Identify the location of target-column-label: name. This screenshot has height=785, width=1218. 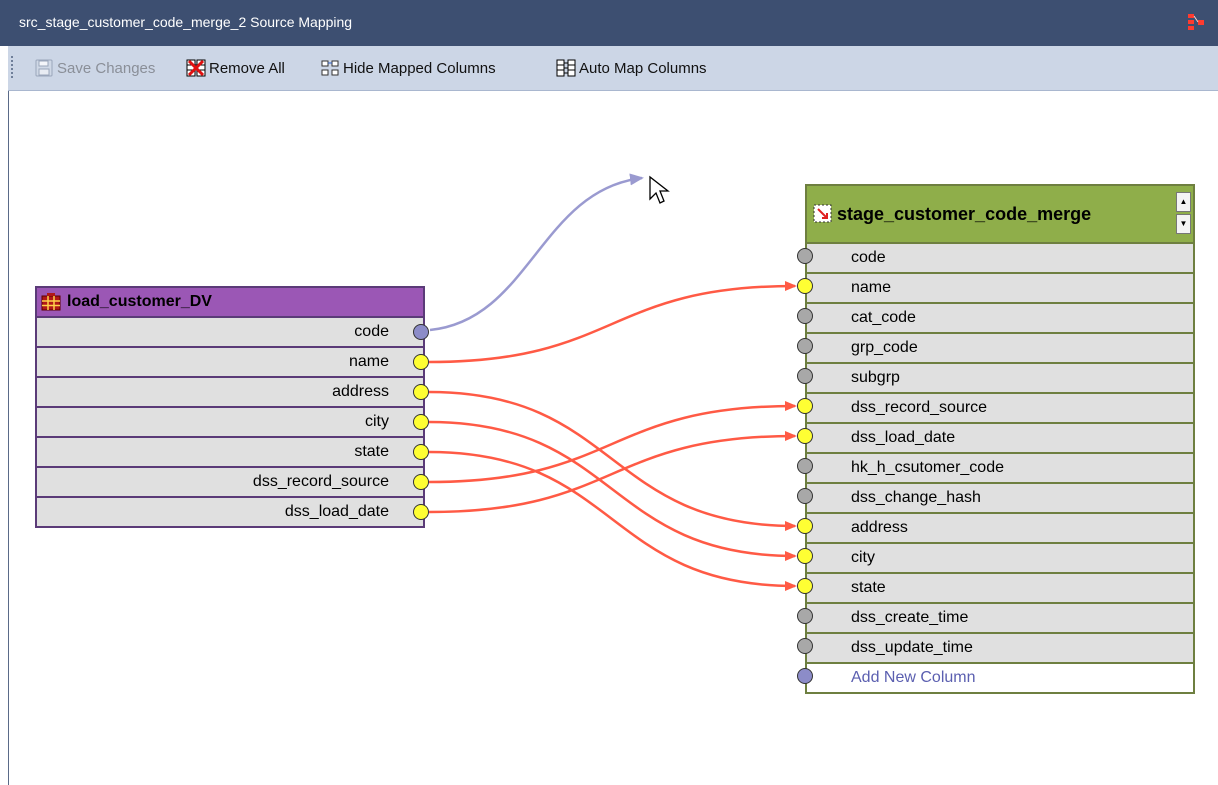
(871, 287).